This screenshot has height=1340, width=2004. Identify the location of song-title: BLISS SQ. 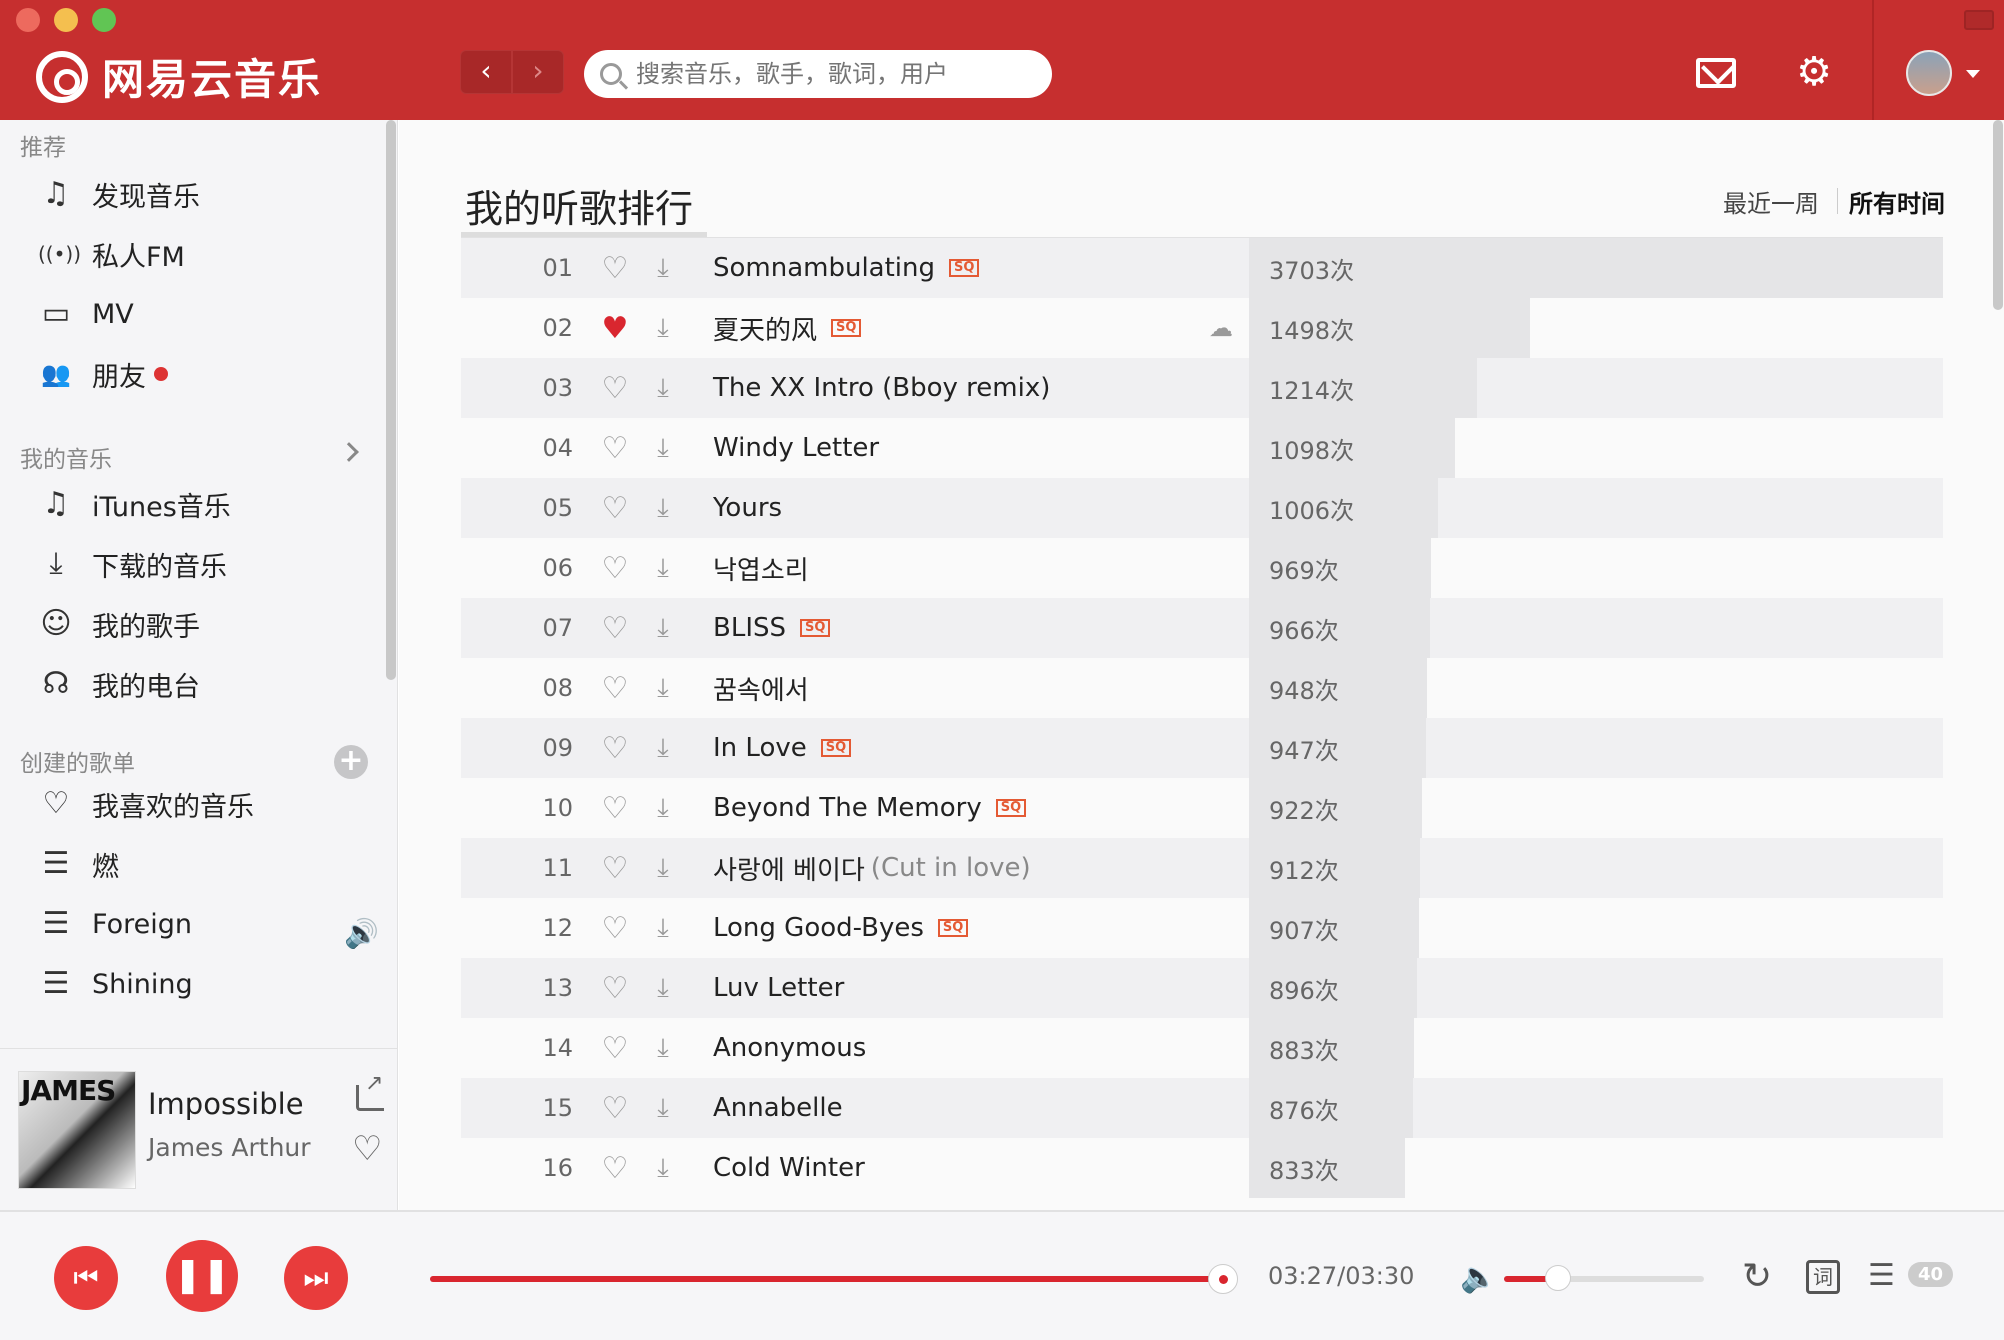
(772, 628).